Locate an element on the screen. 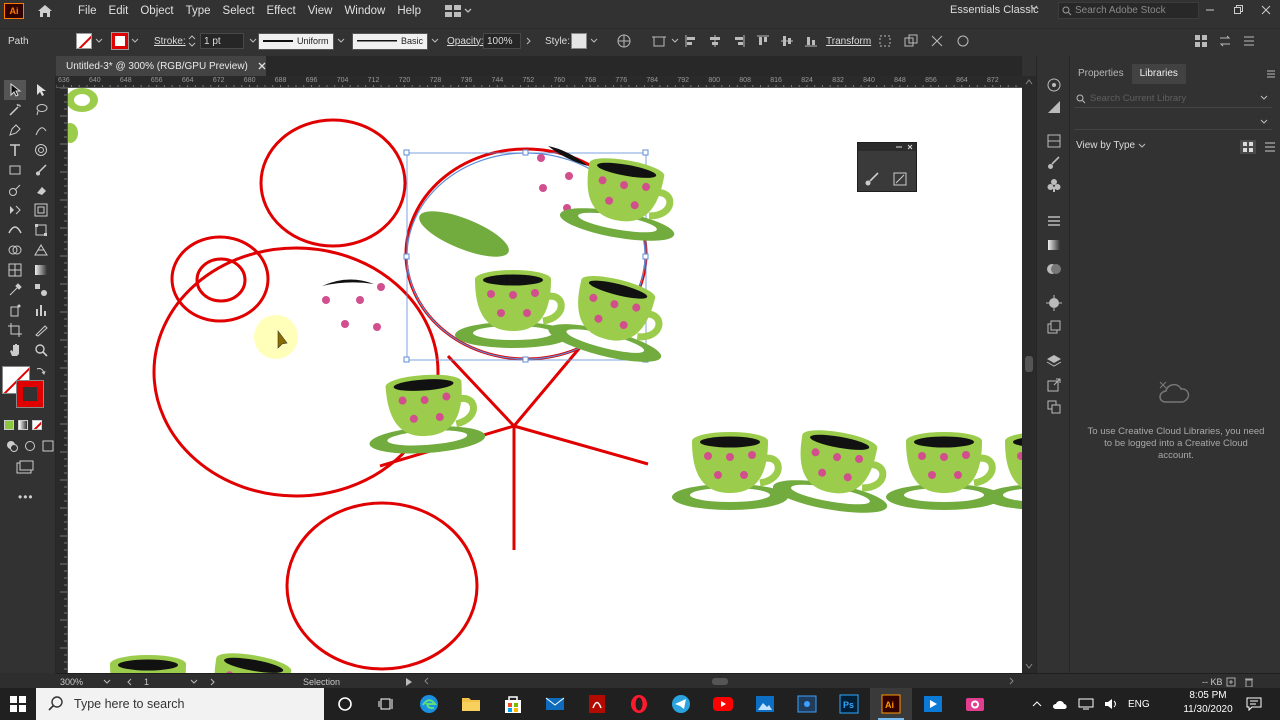 Image resolution: width=1280 pixels, height=720 pixels. chevron-left-icon is located at coordinates (130, 682).